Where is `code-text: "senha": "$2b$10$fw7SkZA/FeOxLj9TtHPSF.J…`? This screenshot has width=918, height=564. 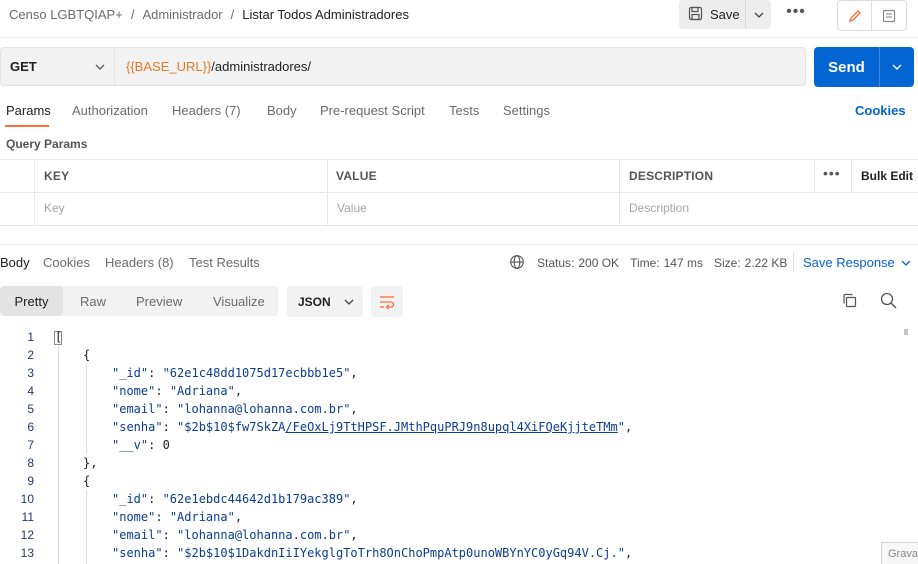
code-text: "senha": "$2b$10$fw7SkZA/FeOxLj9TtHPSF.J… is located at coordinates (372, 427).